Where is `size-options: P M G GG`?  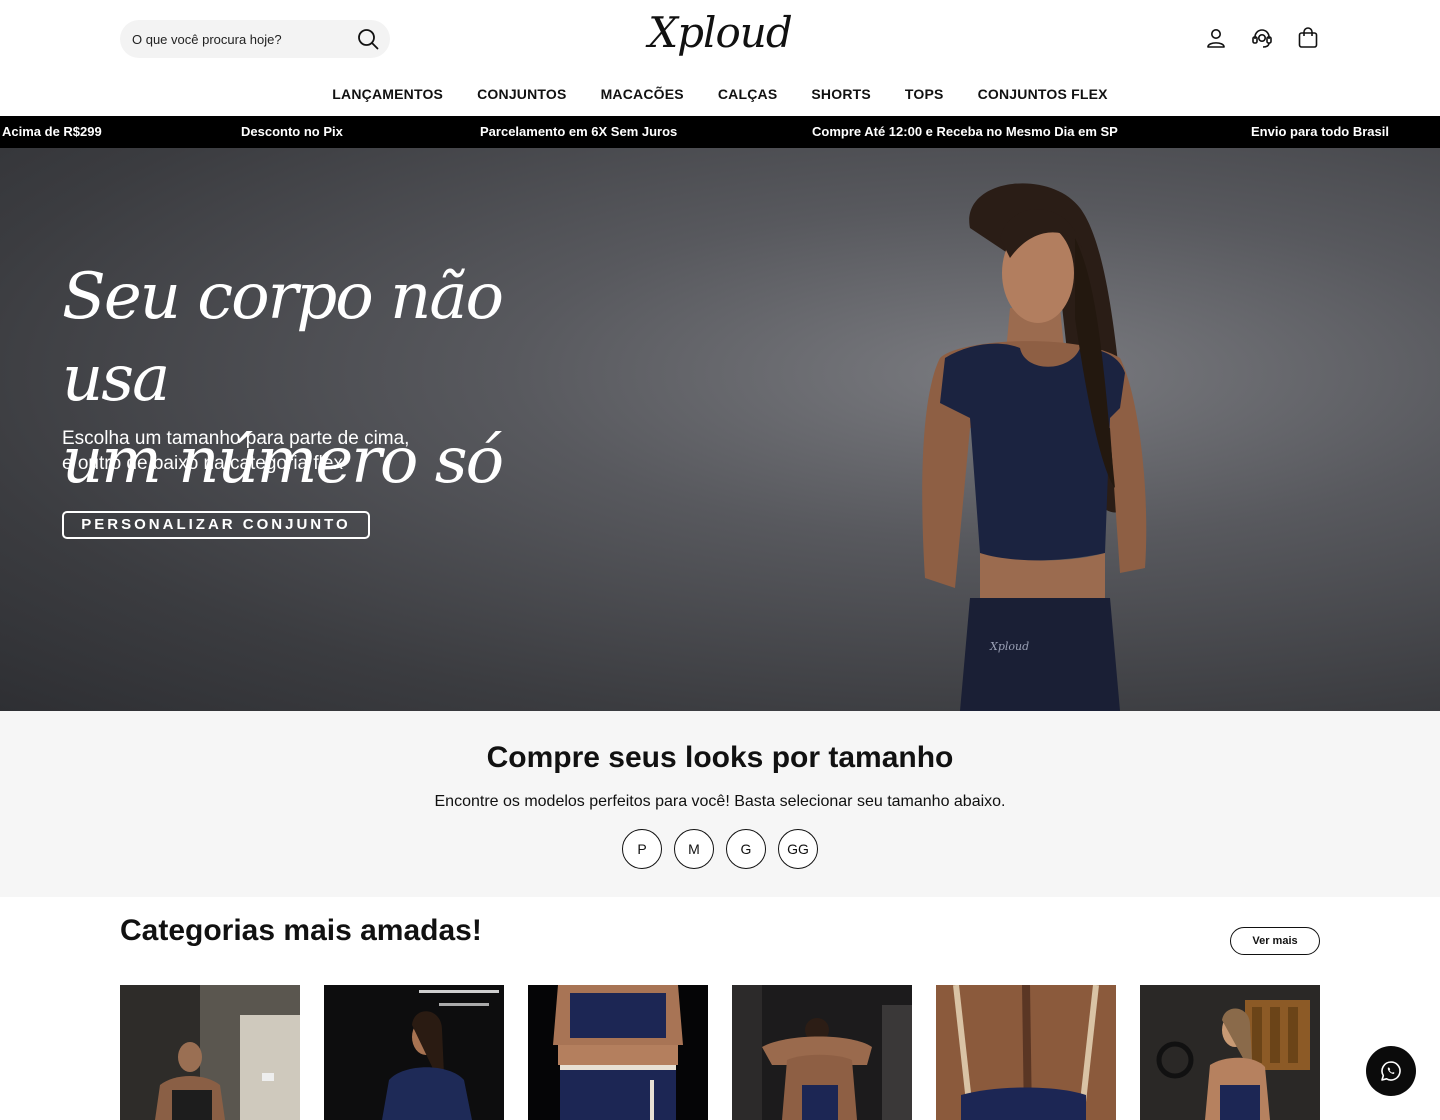
size-options: P M G GG is located at coordinates (720, 849).